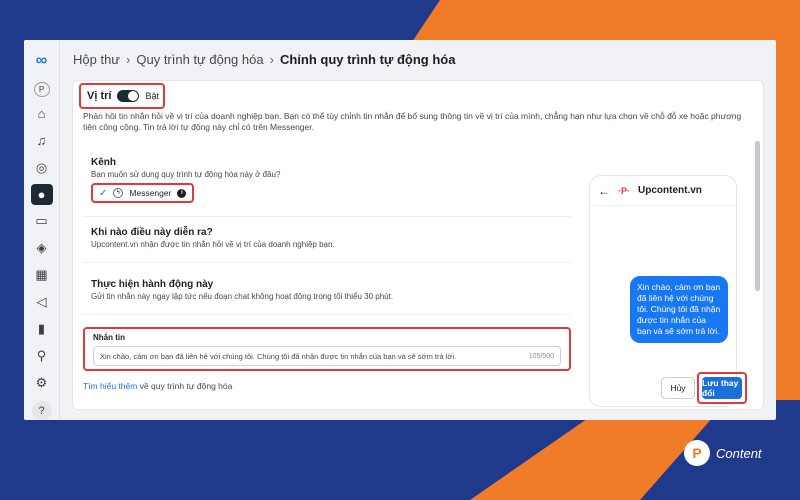 This screenshot has height=500, width=800. What do you see at coordinates (670, 190) in the screenshot?
I see `preview-page-name: Upcontent.vn` at bounding box center [670, 190].